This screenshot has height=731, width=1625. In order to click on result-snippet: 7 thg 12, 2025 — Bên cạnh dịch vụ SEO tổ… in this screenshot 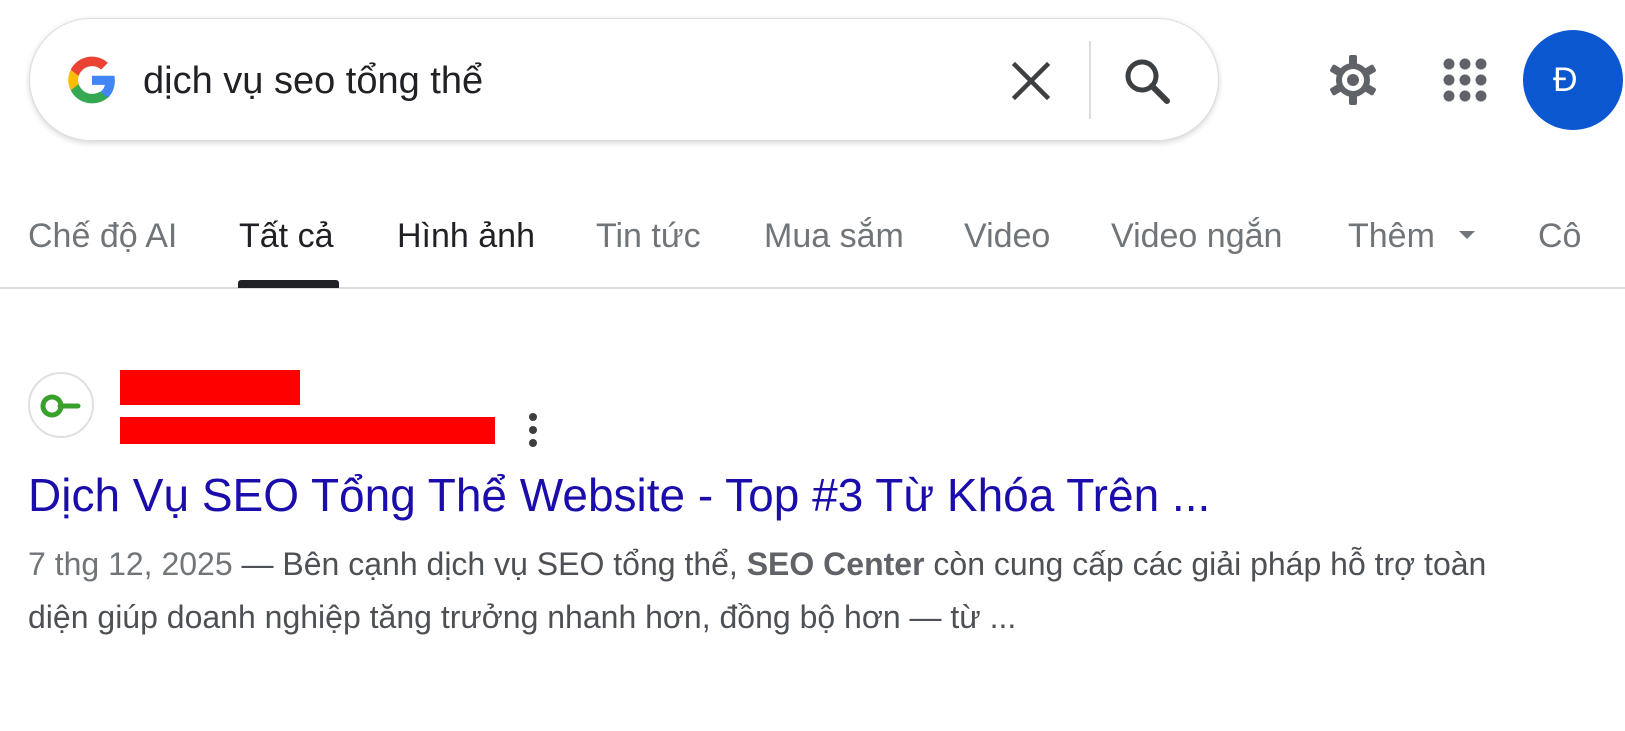, I will do `click(826, 591)`.